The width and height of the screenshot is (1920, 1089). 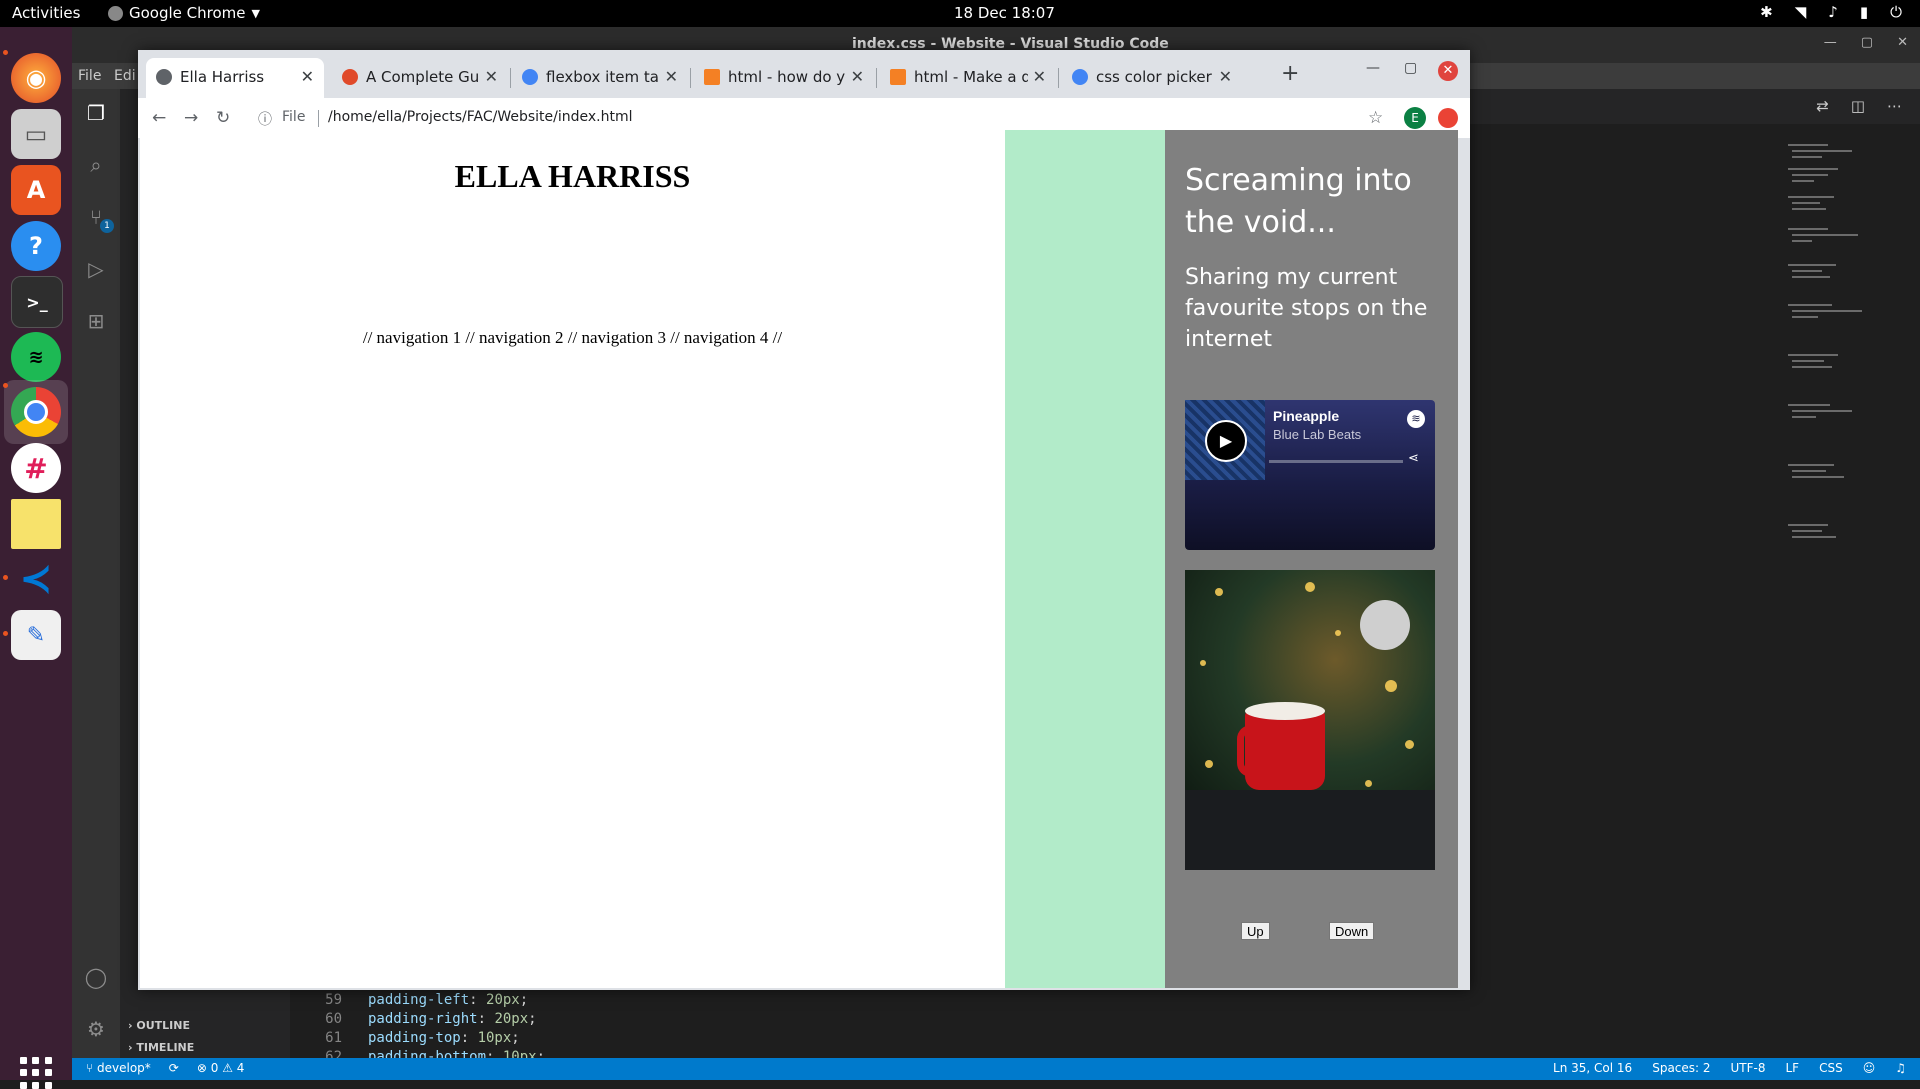 I want to click on clock: 18 Dec 18:07, so click(x=1004, y=13).